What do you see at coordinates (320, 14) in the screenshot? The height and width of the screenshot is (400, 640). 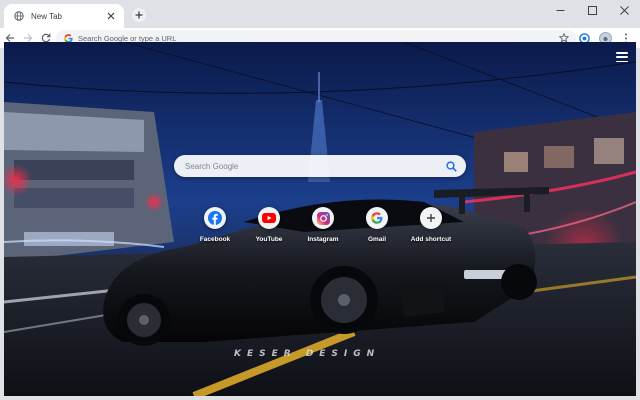 I see `tab-strip: New Tab` at bounding box center [320, 14].